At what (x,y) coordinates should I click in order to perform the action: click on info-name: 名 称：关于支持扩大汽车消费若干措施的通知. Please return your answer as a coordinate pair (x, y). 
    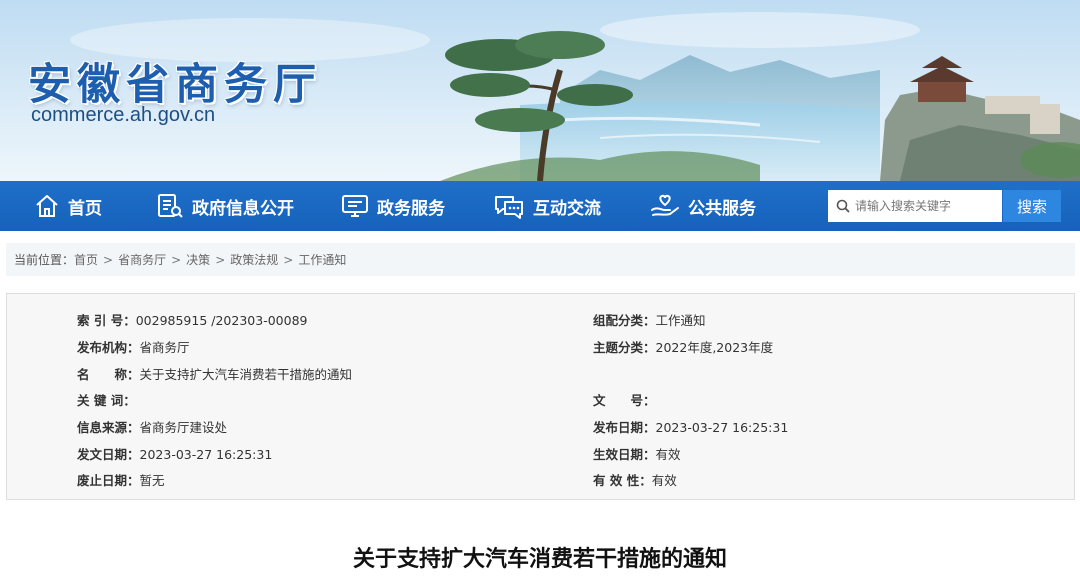
    Looking at the image, I should click on (214, 373).